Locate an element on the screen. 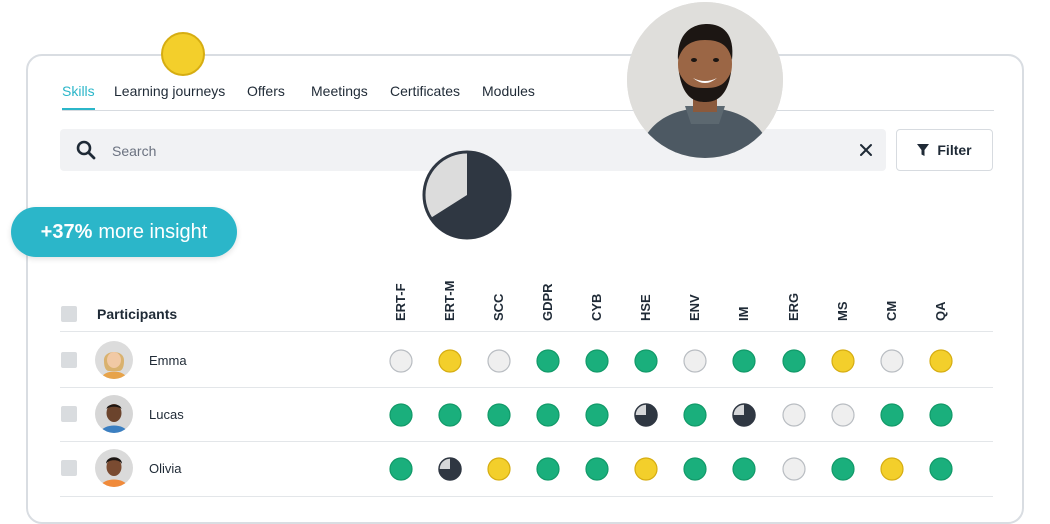  tab-learning-journeys: Learning journeys is located at coordinates (169, 91).